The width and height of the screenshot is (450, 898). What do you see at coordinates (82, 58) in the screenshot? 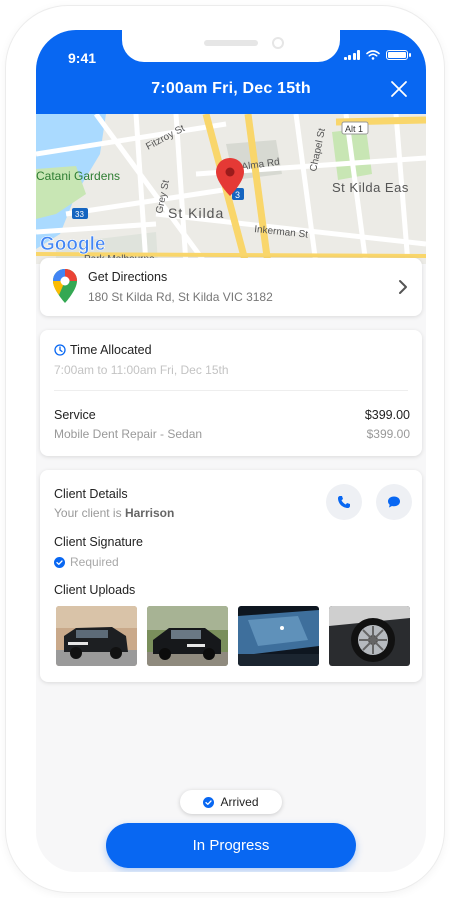
I see `status-time: 9:41` at bounding box center [82, 58].